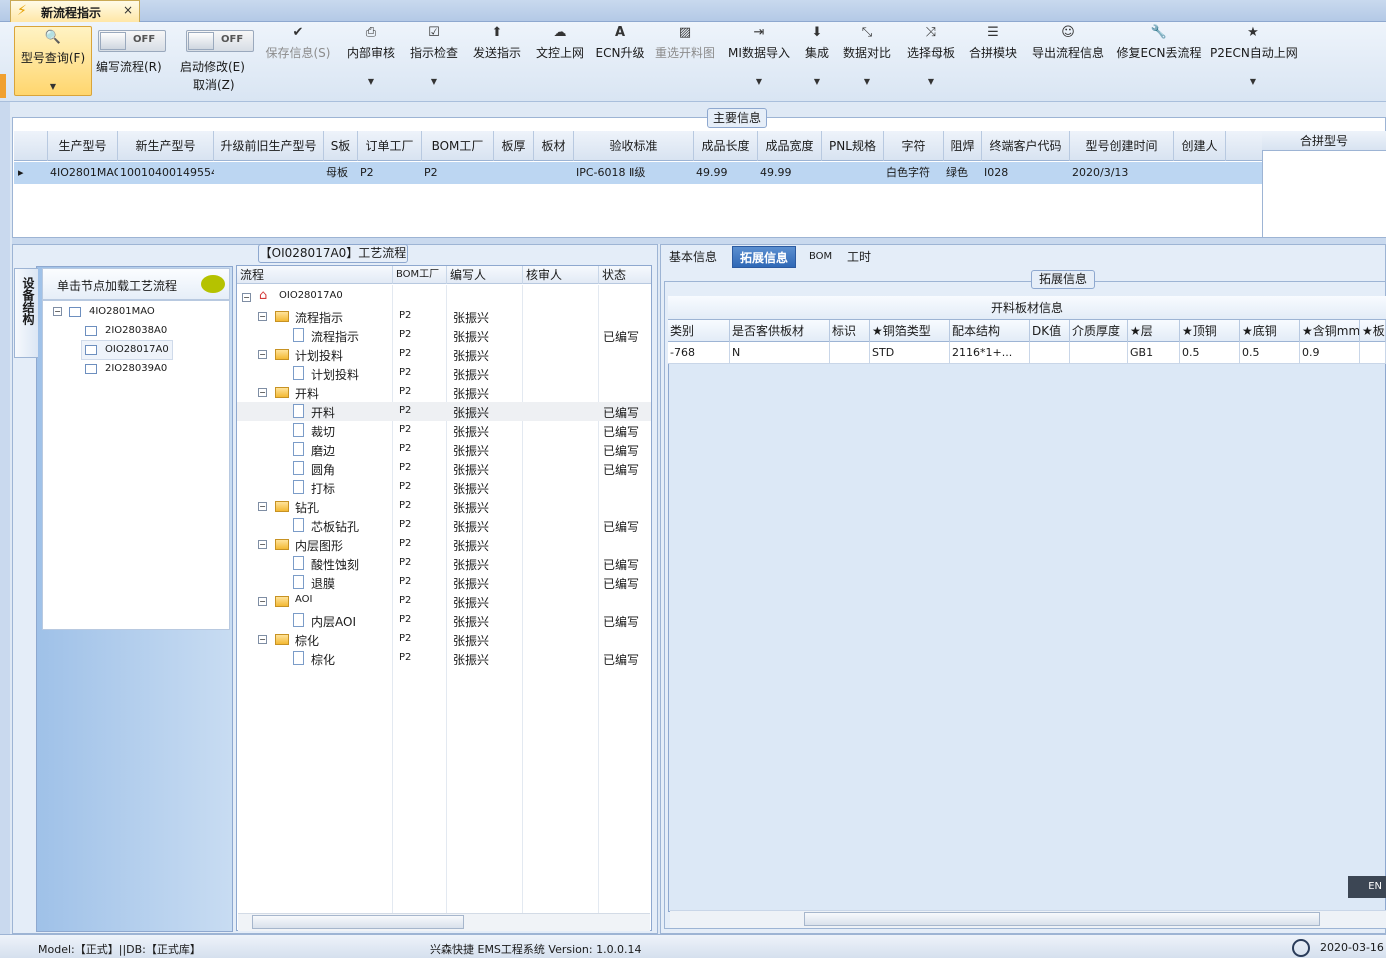  Describe the element at coordinates (514, 146) in the screenshot. I see `col-header: 板厚` at that location.